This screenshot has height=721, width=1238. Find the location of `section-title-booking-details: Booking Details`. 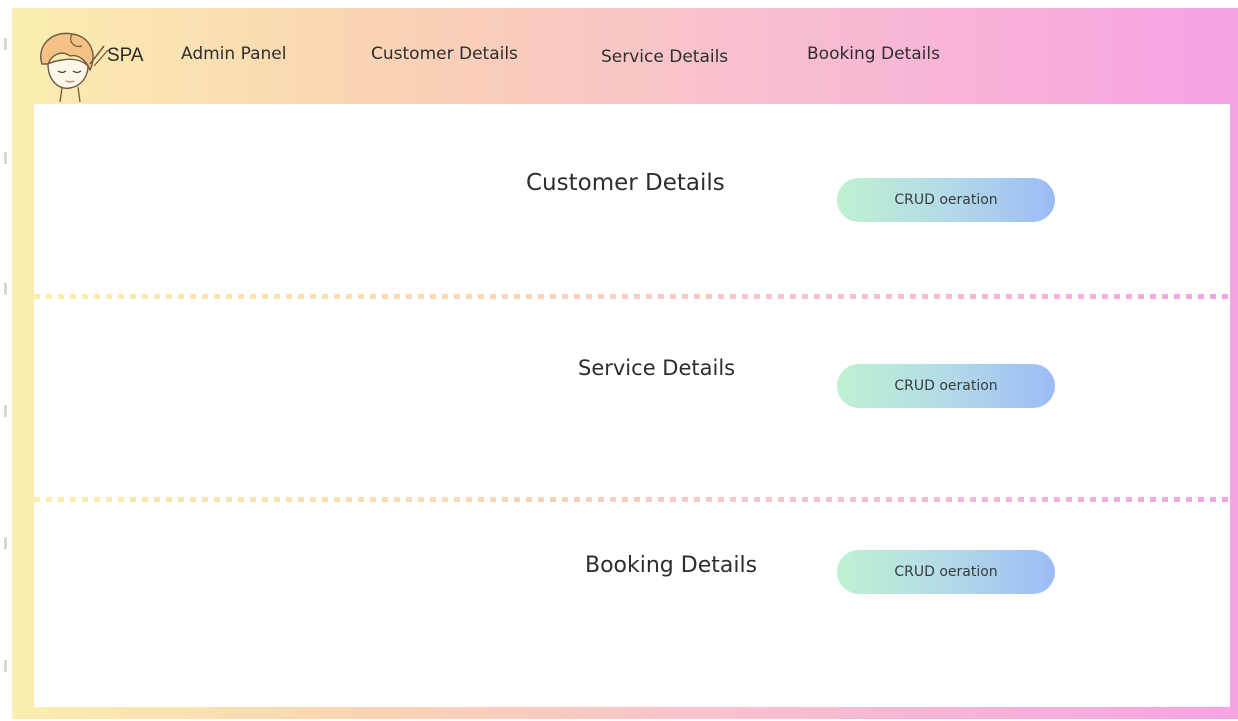

section-title-booking-details: Booking Details is located at coordinates (671, 565).